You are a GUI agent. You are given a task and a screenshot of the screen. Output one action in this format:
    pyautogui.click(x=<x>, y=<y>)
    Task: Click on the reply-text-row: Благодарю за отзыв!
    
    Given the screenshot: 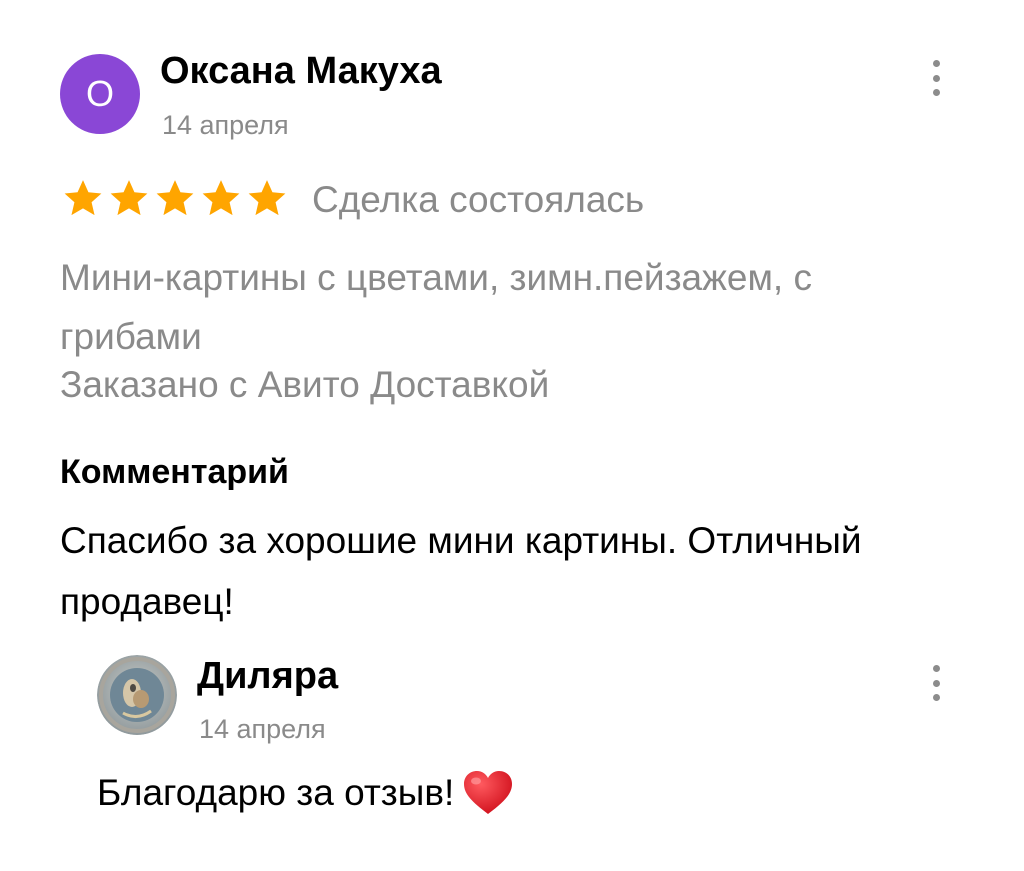 What is the action you would take?
    pyautogui.click(x=305, y=793)
    